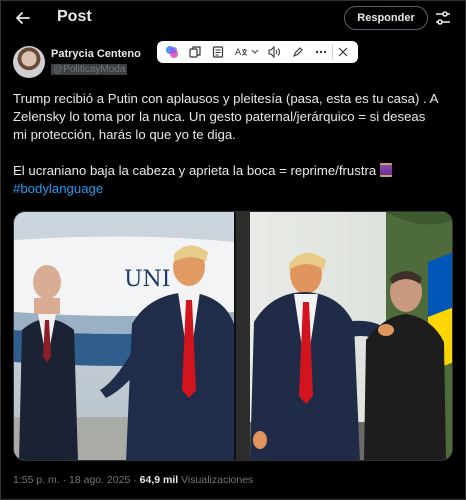 This screenshot has height=500, width=466. Describe the element at coordinates (124, 134) in the screenshot. I see `post-text-line: mi protección, harás lo que yo te diga.` at that location.